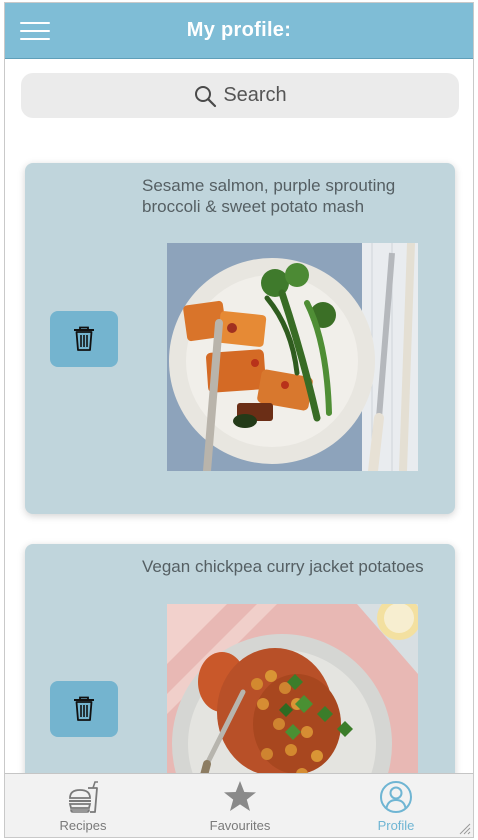 This screenshot has width=478, height=840. I want to click on user-circle-icon, so click(396, 797).